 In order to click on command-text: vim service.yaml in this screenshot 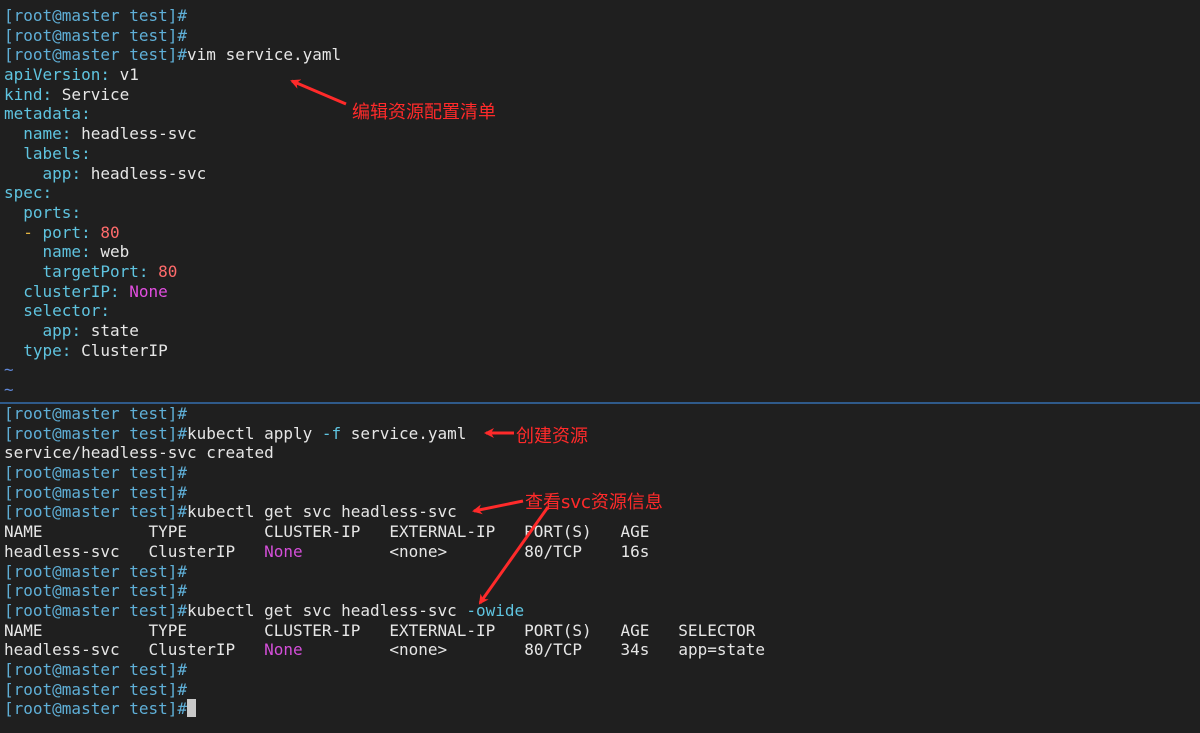, I will do `click(264, 55)`.